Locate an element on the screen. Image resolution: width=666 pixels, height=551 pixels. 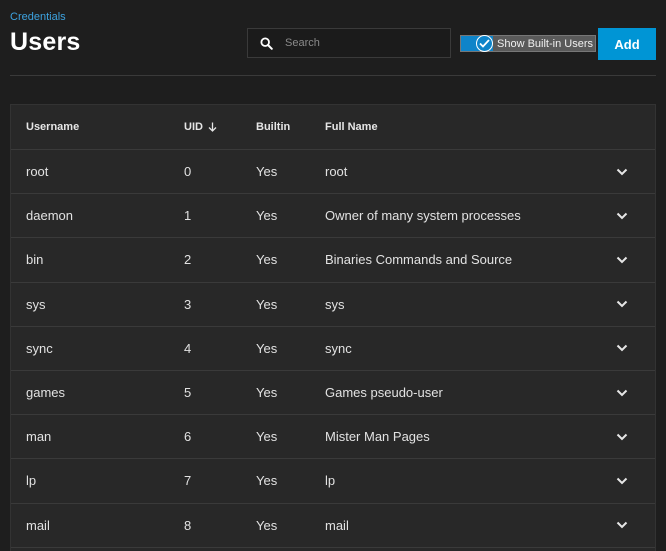
cell-full-name: mail is located at coordinates (337, 525).